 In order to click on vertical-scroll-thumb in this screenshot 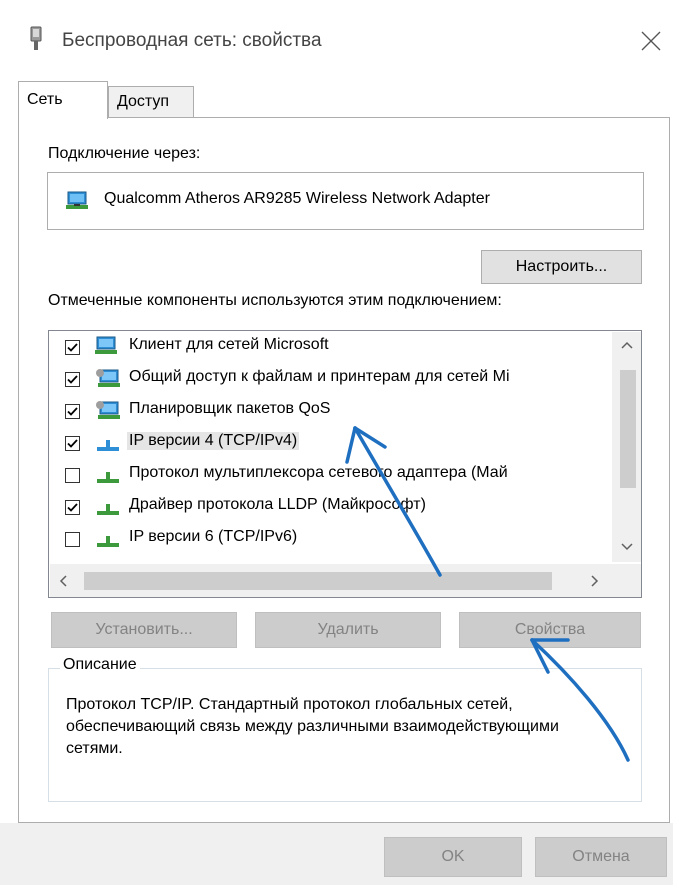, I will do `click(628, 429)`.